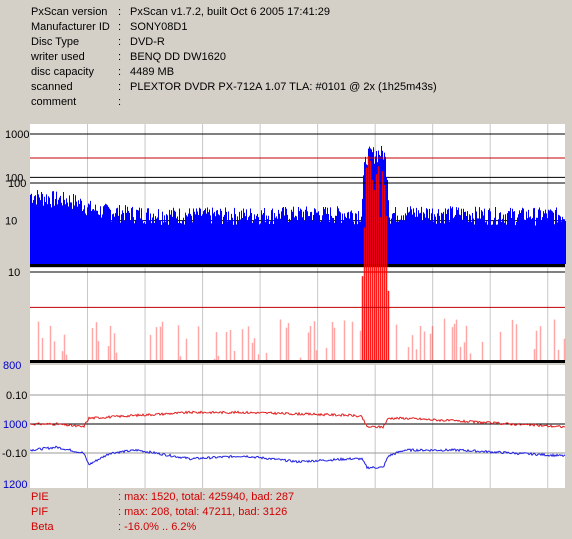  What do you see at coordinates (12, 366) in the screenshot?
I see `position-marker: 800` at bounding box center [12, 366].